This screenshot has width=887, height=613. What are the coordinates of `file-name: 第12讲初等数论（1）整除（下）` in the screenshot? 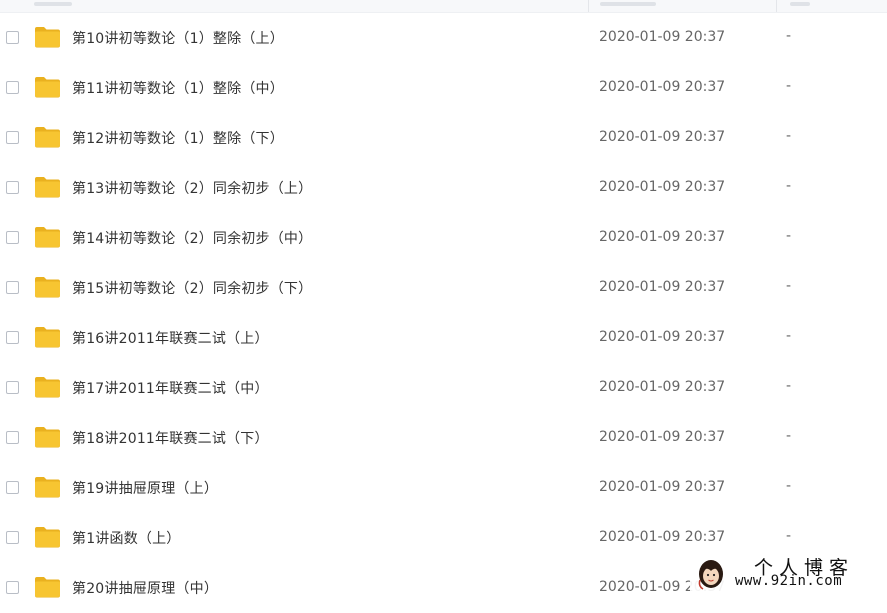 It's located at (178, 138).